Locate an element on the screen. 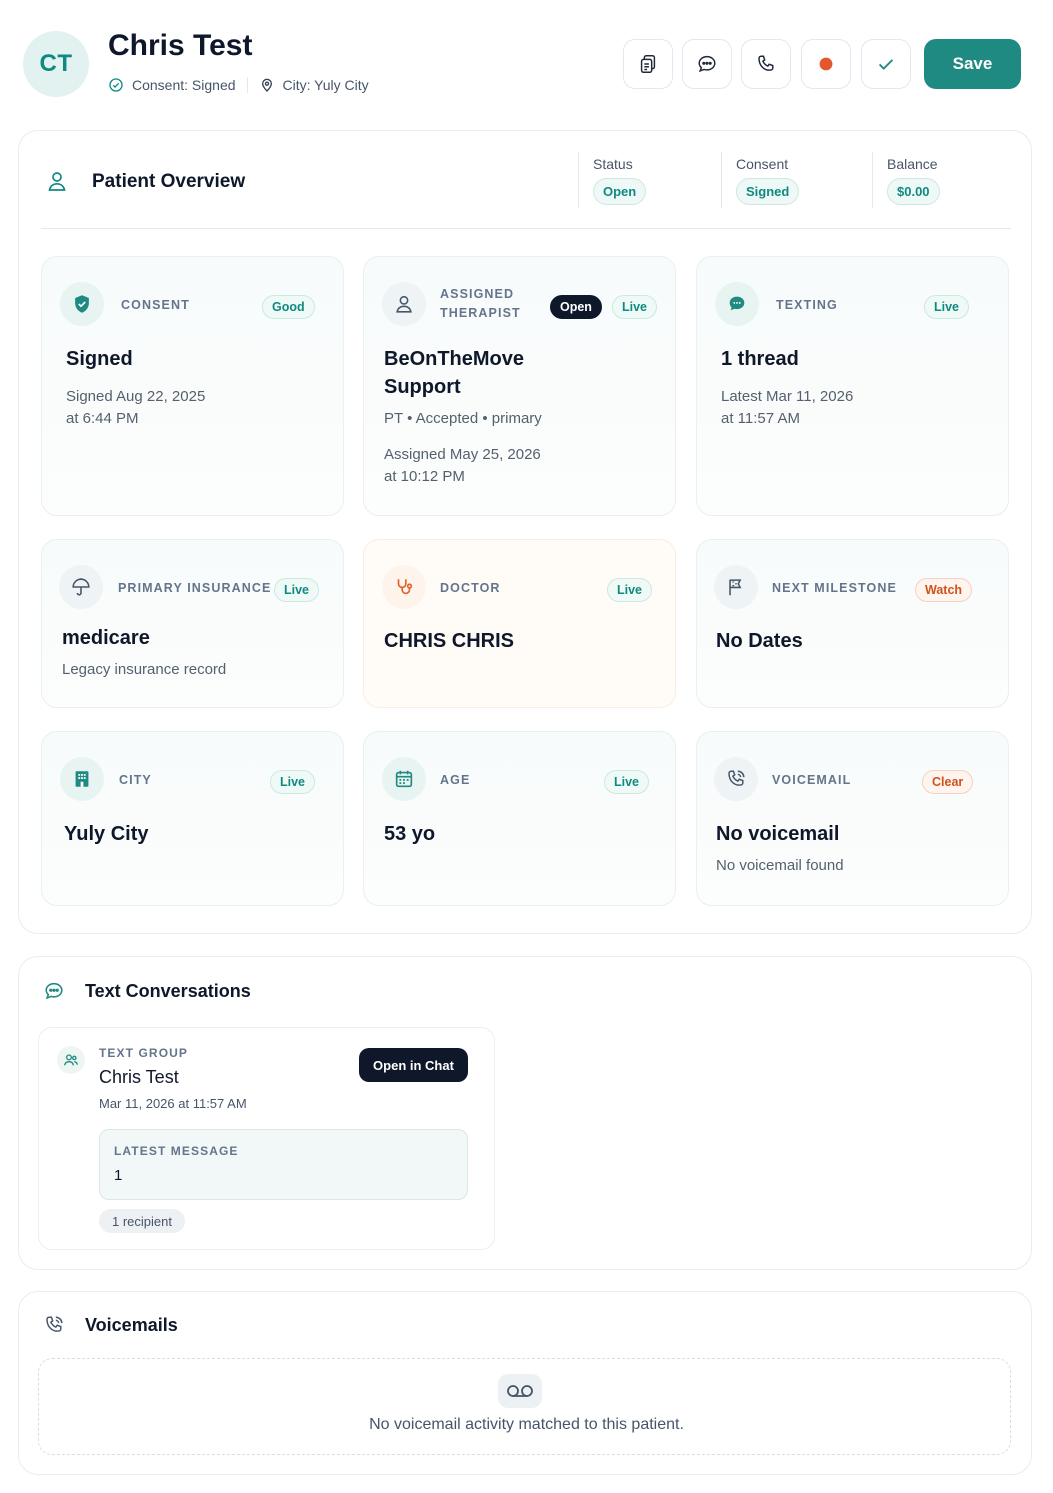  users-icon is located at coordinates (71, 1060).